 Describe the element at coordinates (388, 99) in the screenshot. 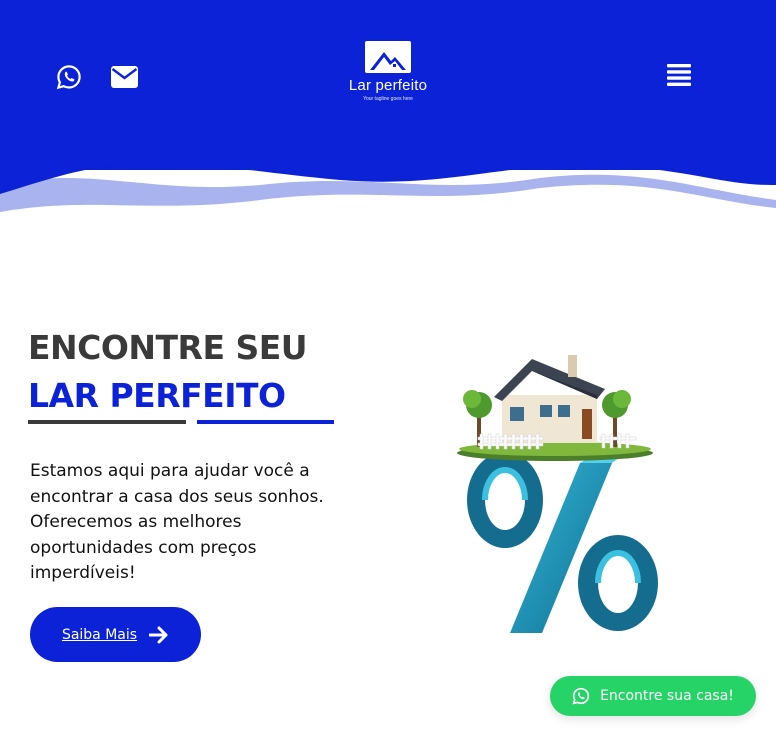

I see `logo-tagline: Your tagline goes here` at that location.